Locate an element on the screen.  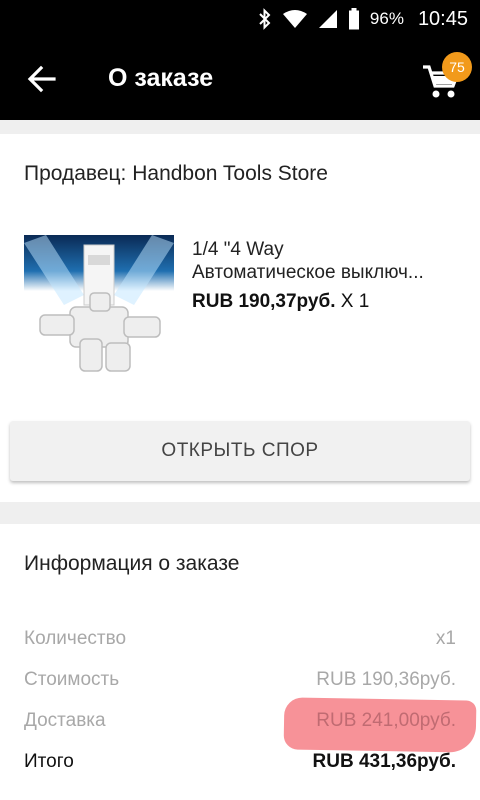
clock: 10:45 is located at coordinates (442, 18).